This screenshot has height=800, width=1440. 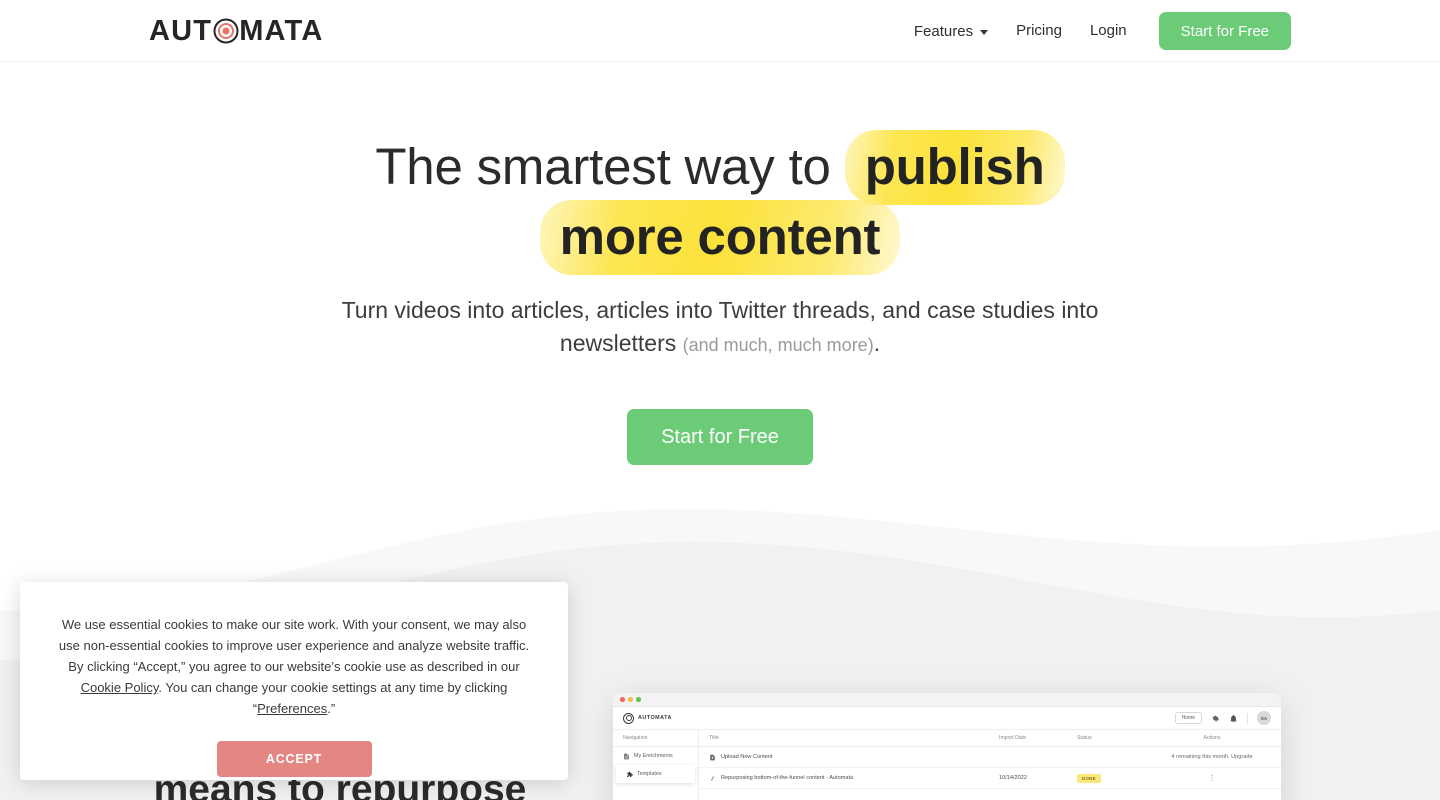 What do you see at coordinates (1212, 757) in the screenshot?
I see `cell-actions-upgrade: 4 remaining this month. Upgrade` at bounding box center [1212, 757].